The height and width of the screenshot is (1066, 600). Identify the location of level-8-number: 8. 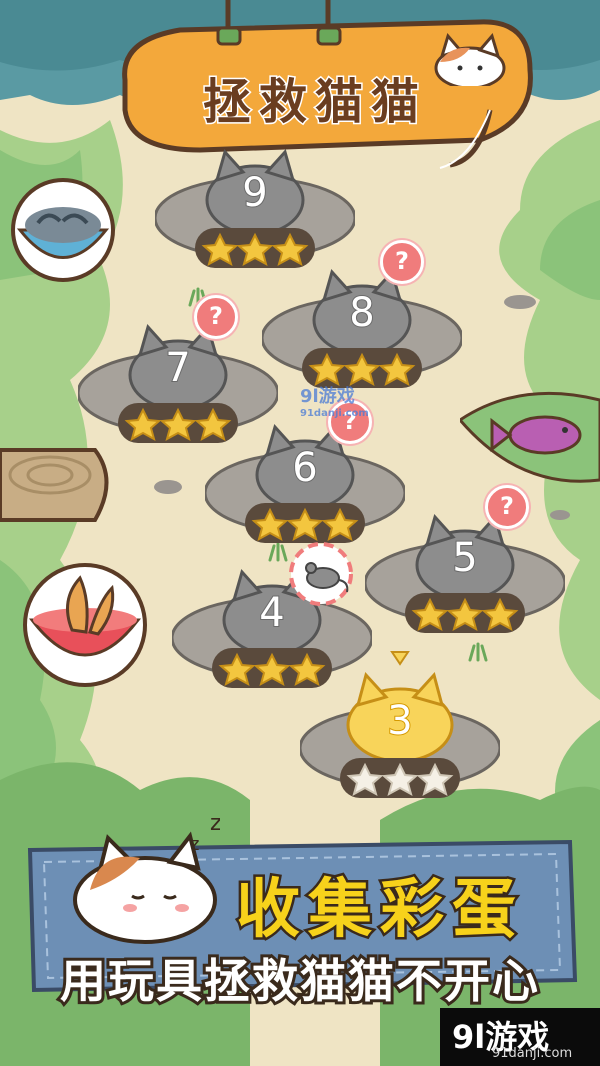
(361, 313).